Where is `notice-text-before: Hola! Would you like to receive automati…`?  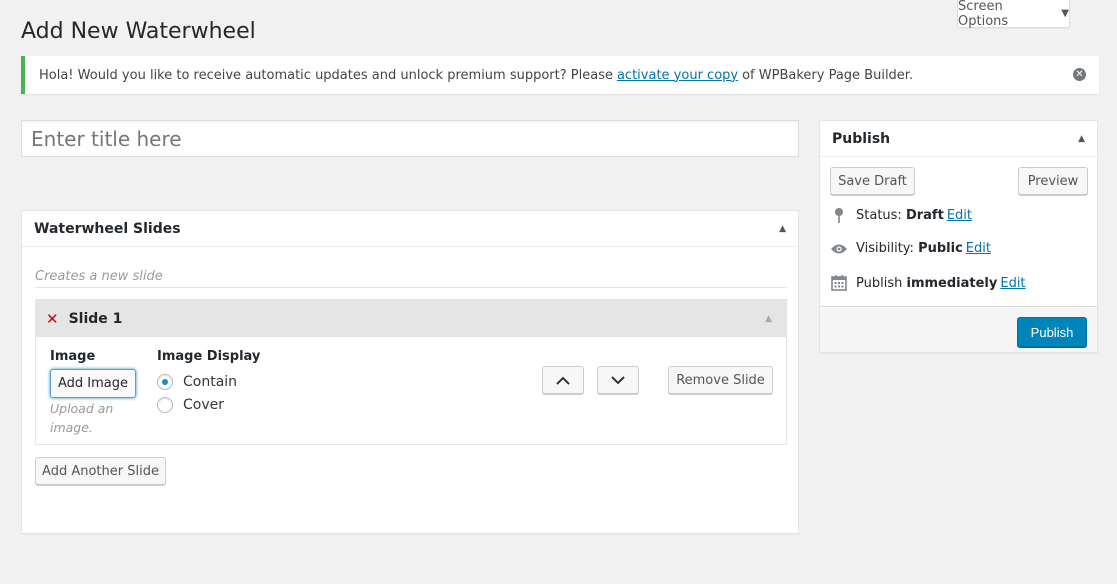 notice-text-before: Hola! Would you like to receive automati… is located at coordinates (326, 75).